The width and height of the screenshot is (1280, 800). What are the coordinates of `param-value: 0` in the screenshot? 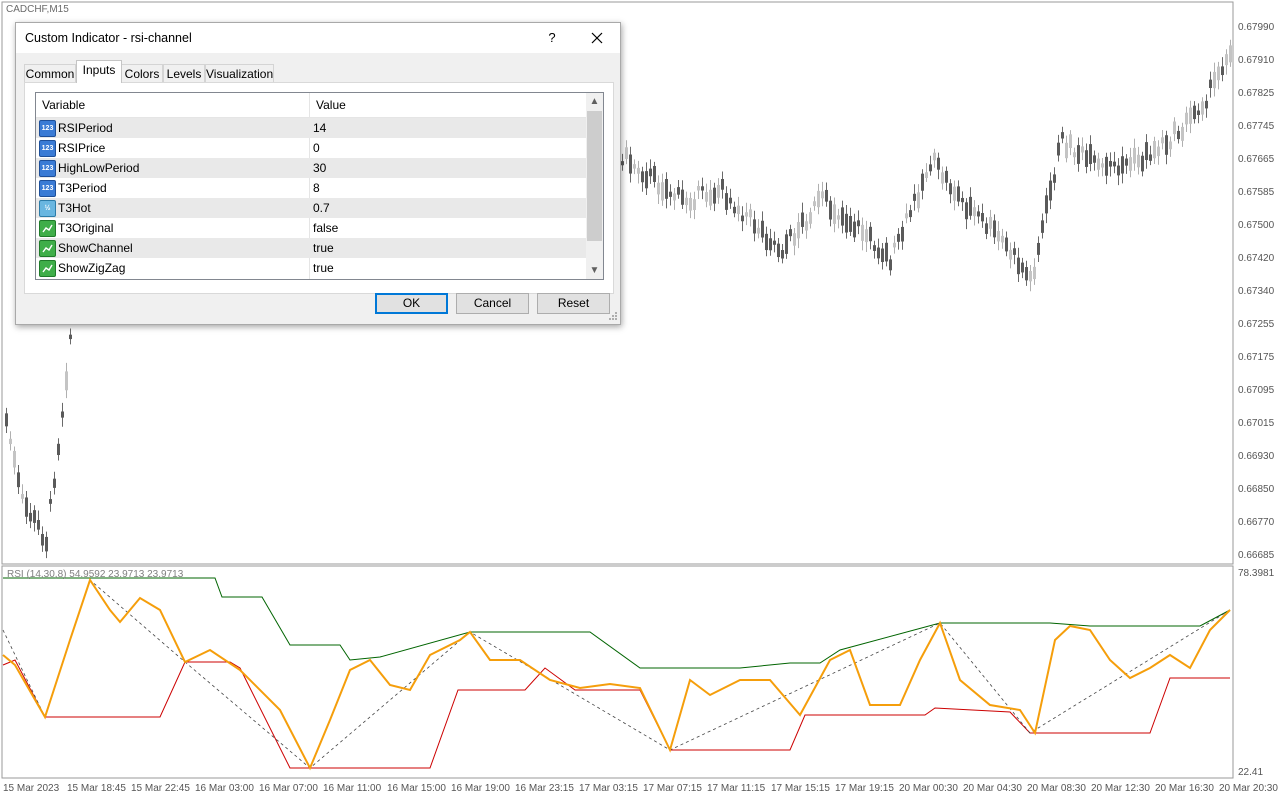 It's located at (316, 148).